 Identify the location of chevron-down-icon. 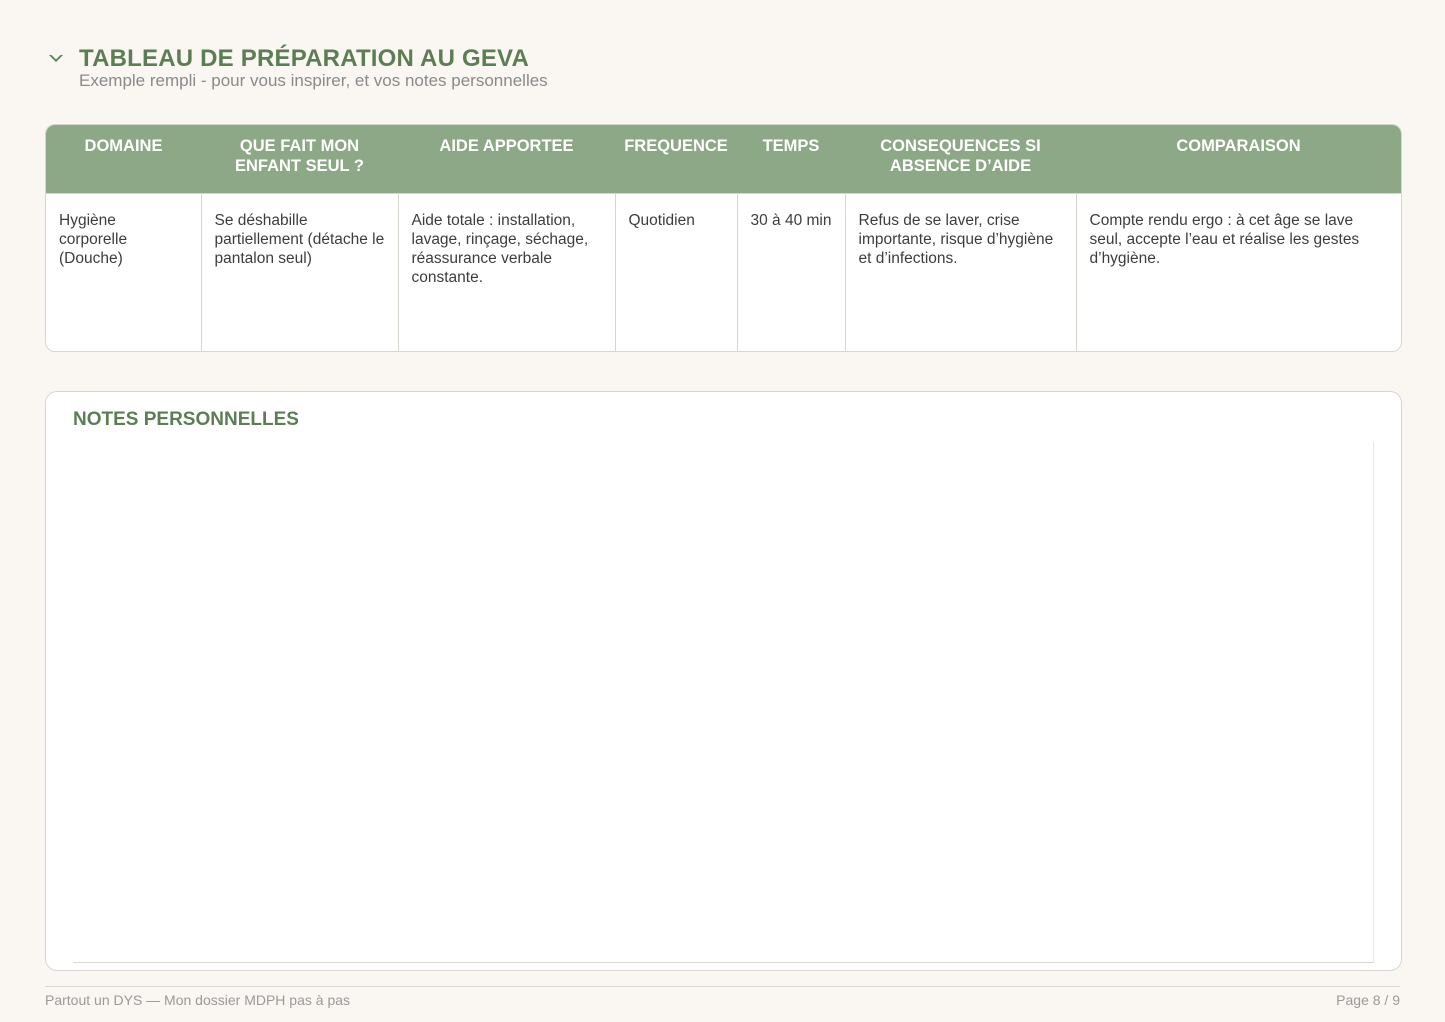
(56, 59).